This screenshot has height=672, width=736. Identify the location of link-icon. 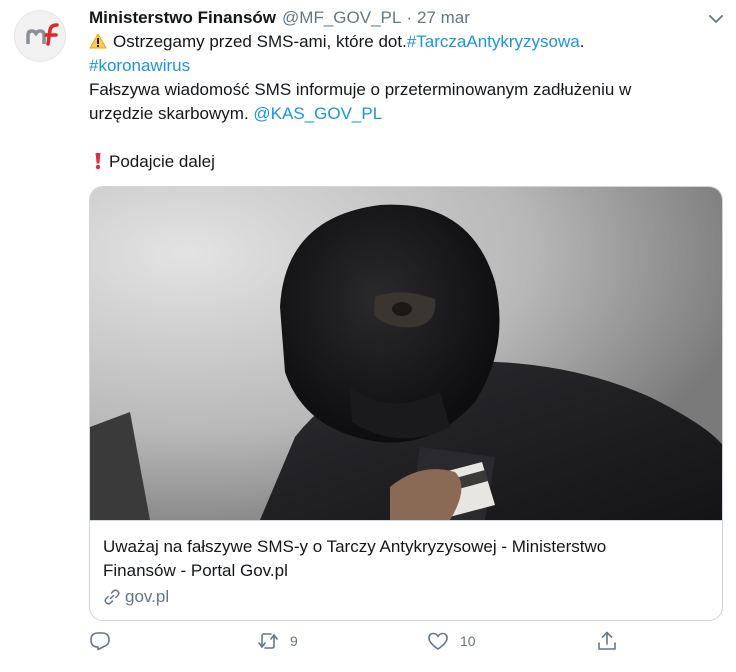
(112, 597).